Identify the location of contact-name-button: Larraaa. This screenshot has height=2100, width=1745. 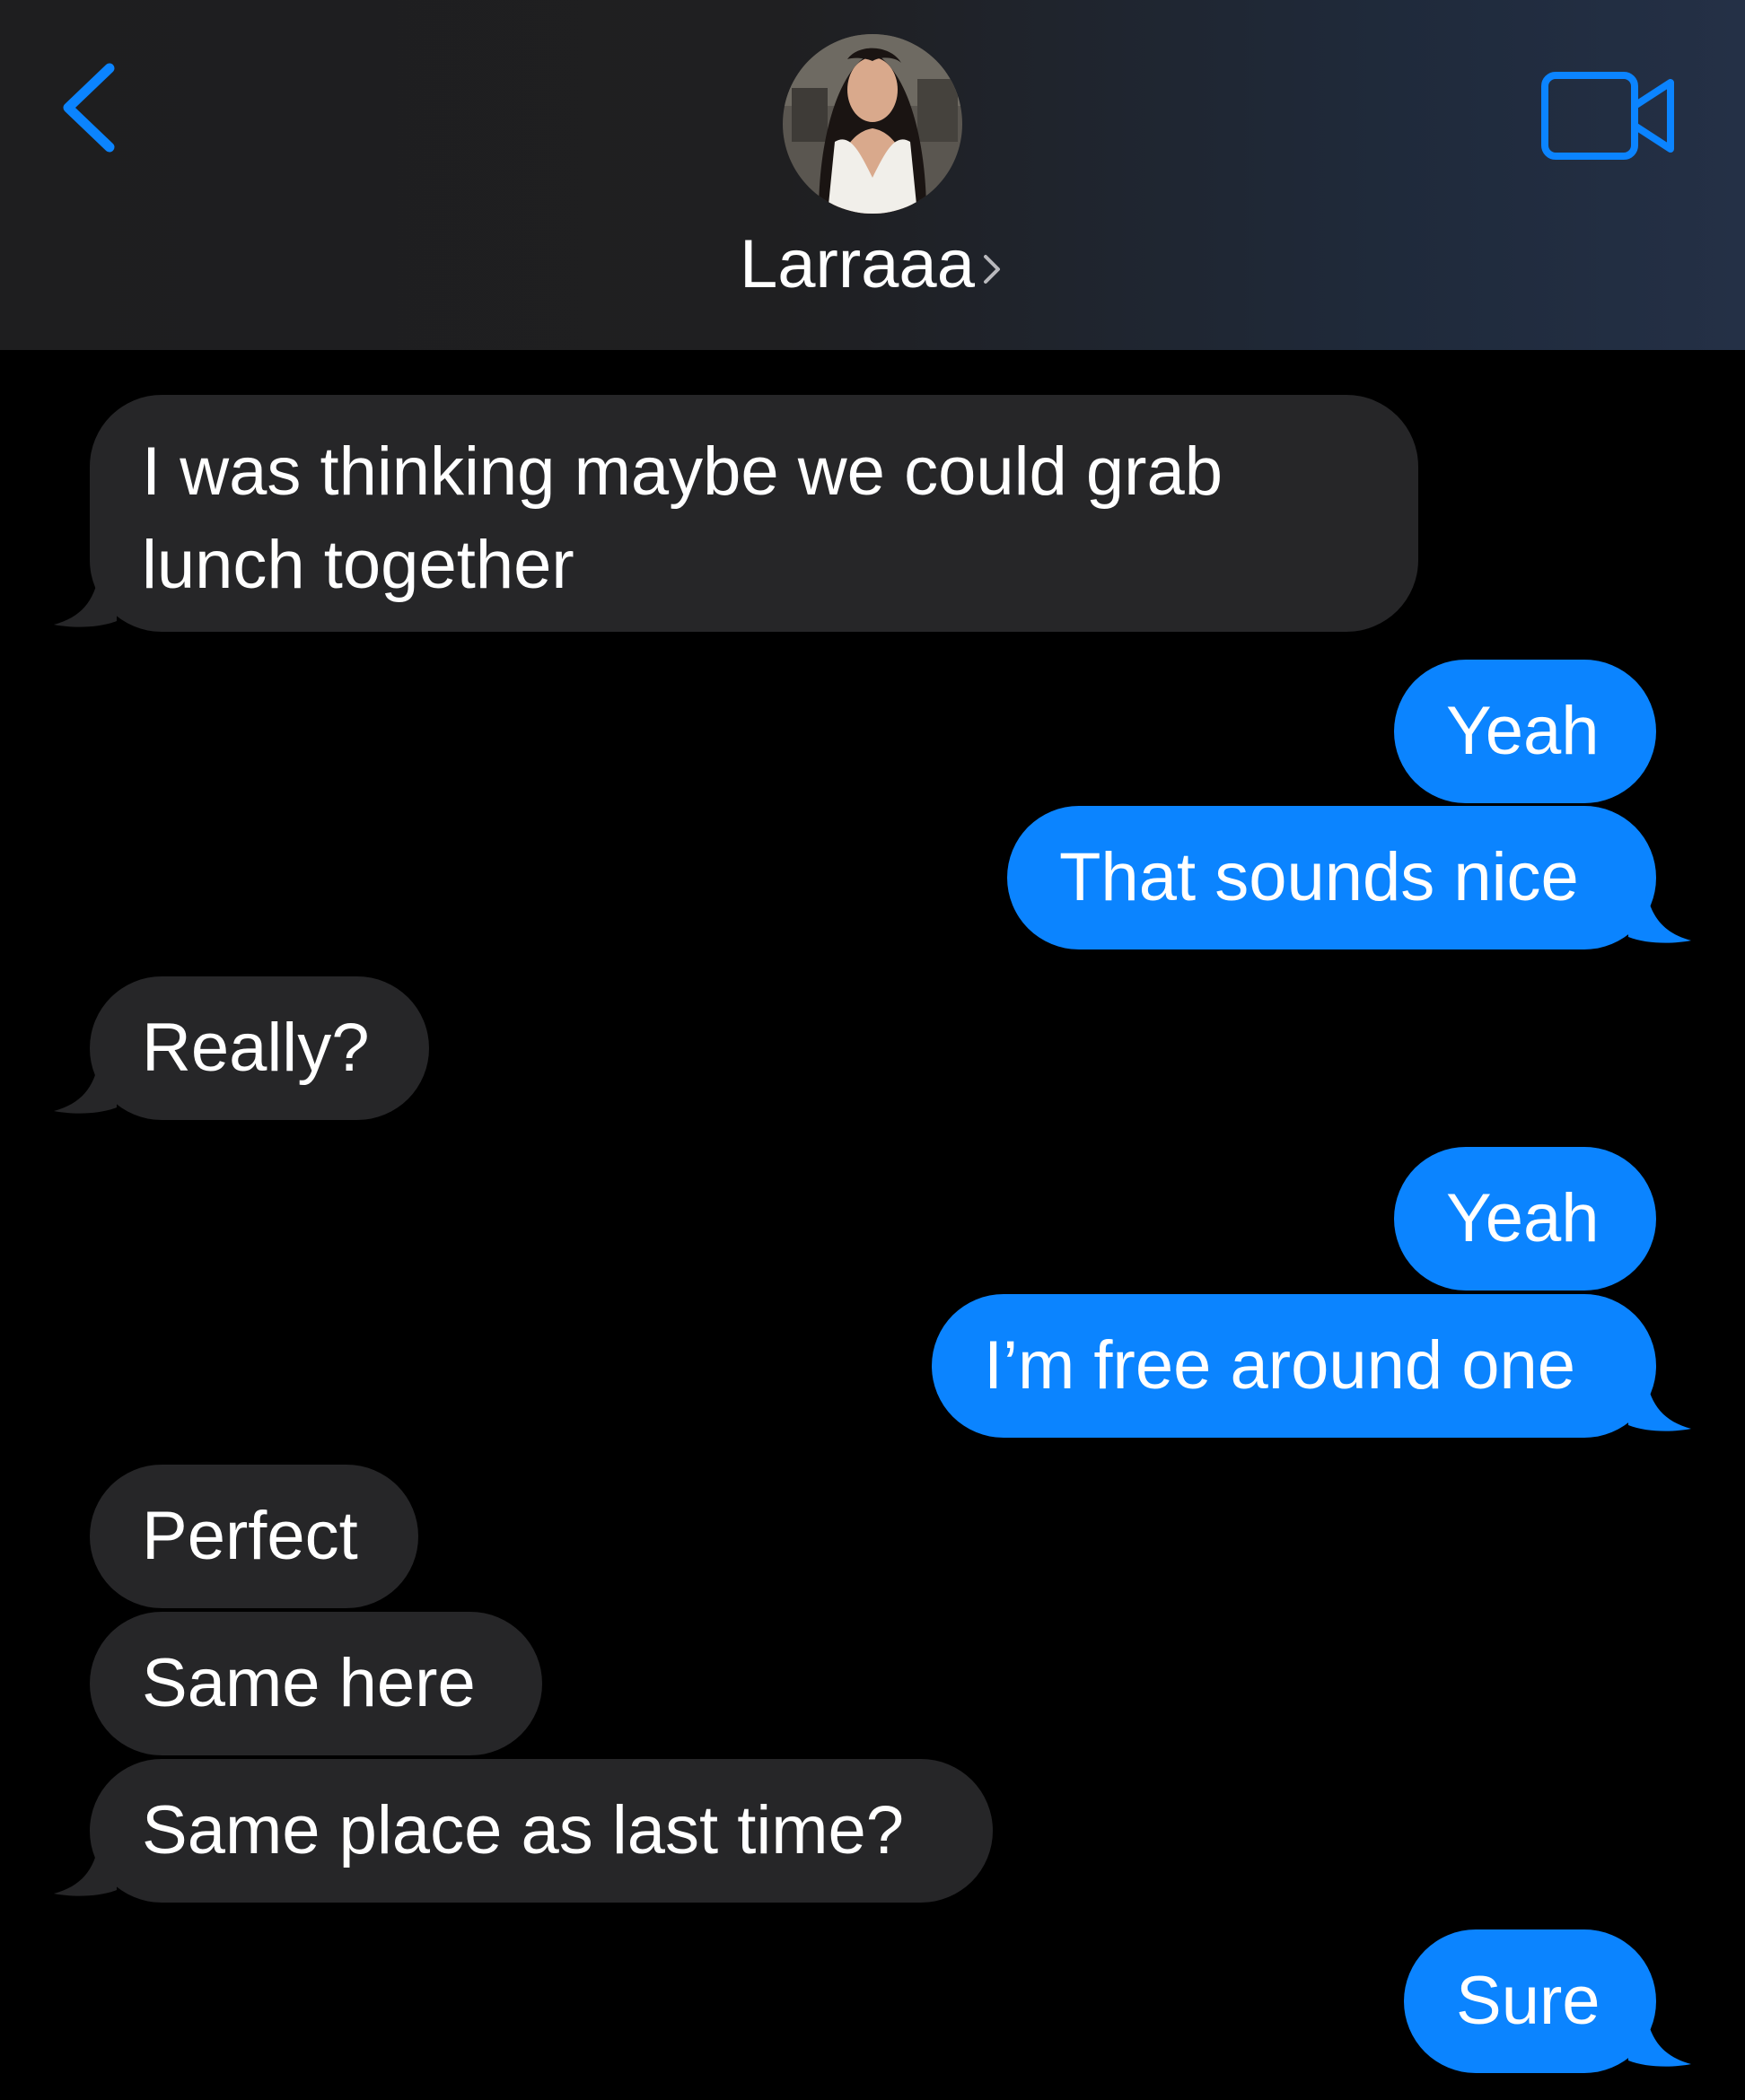
(872, 265).